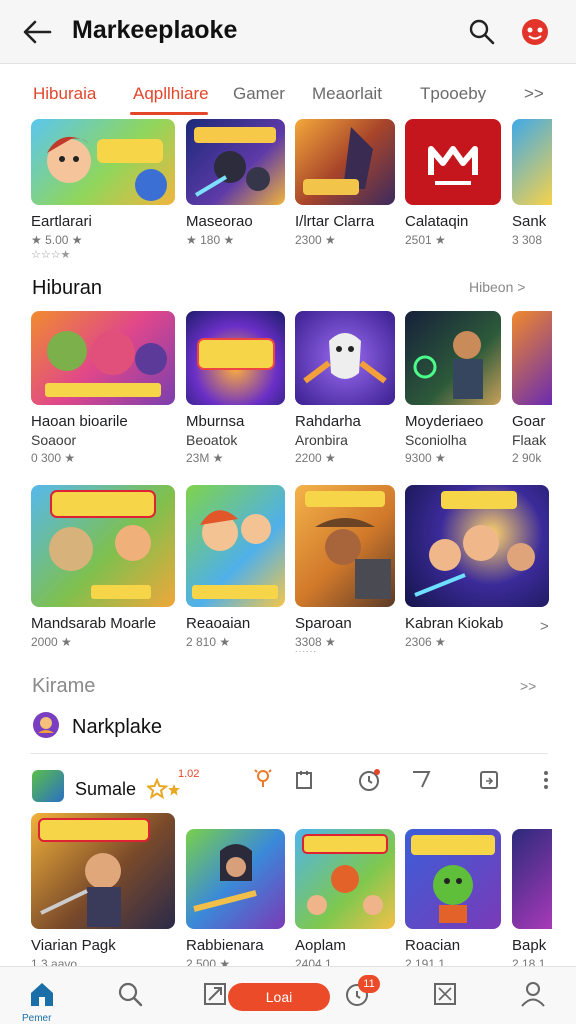 The height and width of the screenshot is (1024, 576). I want to click on featured-brand-icon, so click(46, 725).